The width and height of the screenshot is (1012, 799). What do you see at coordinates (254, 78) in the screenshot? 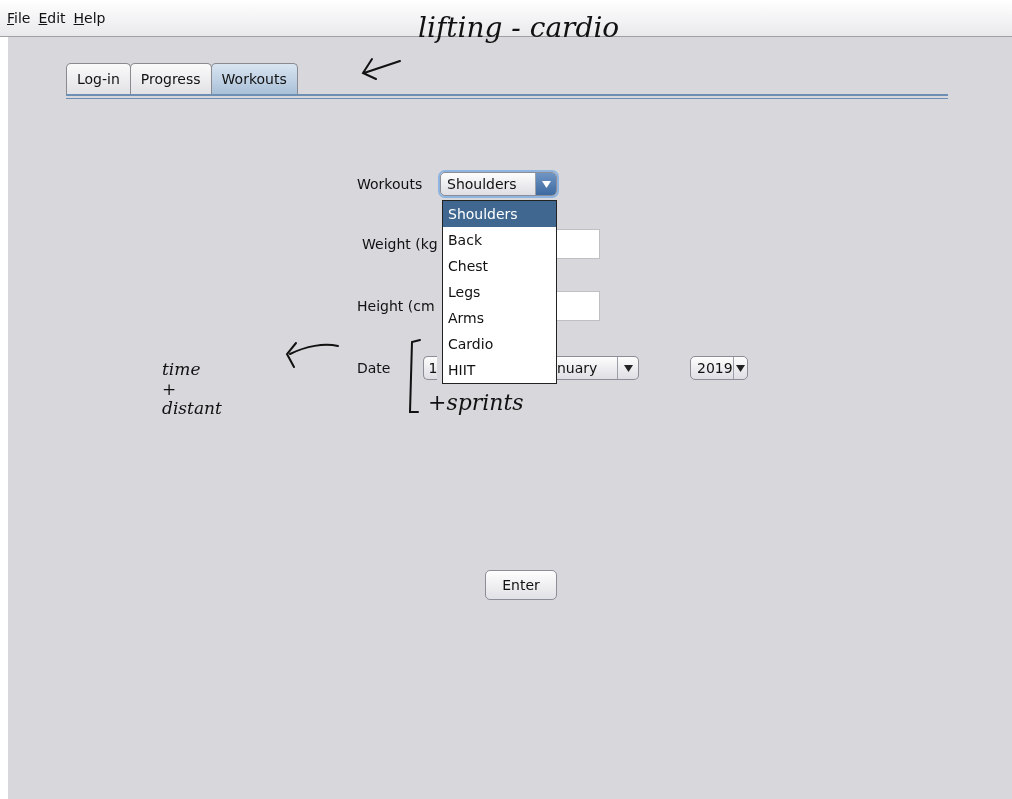
I see `tab: Workouts` at bounding box center [254, 78].